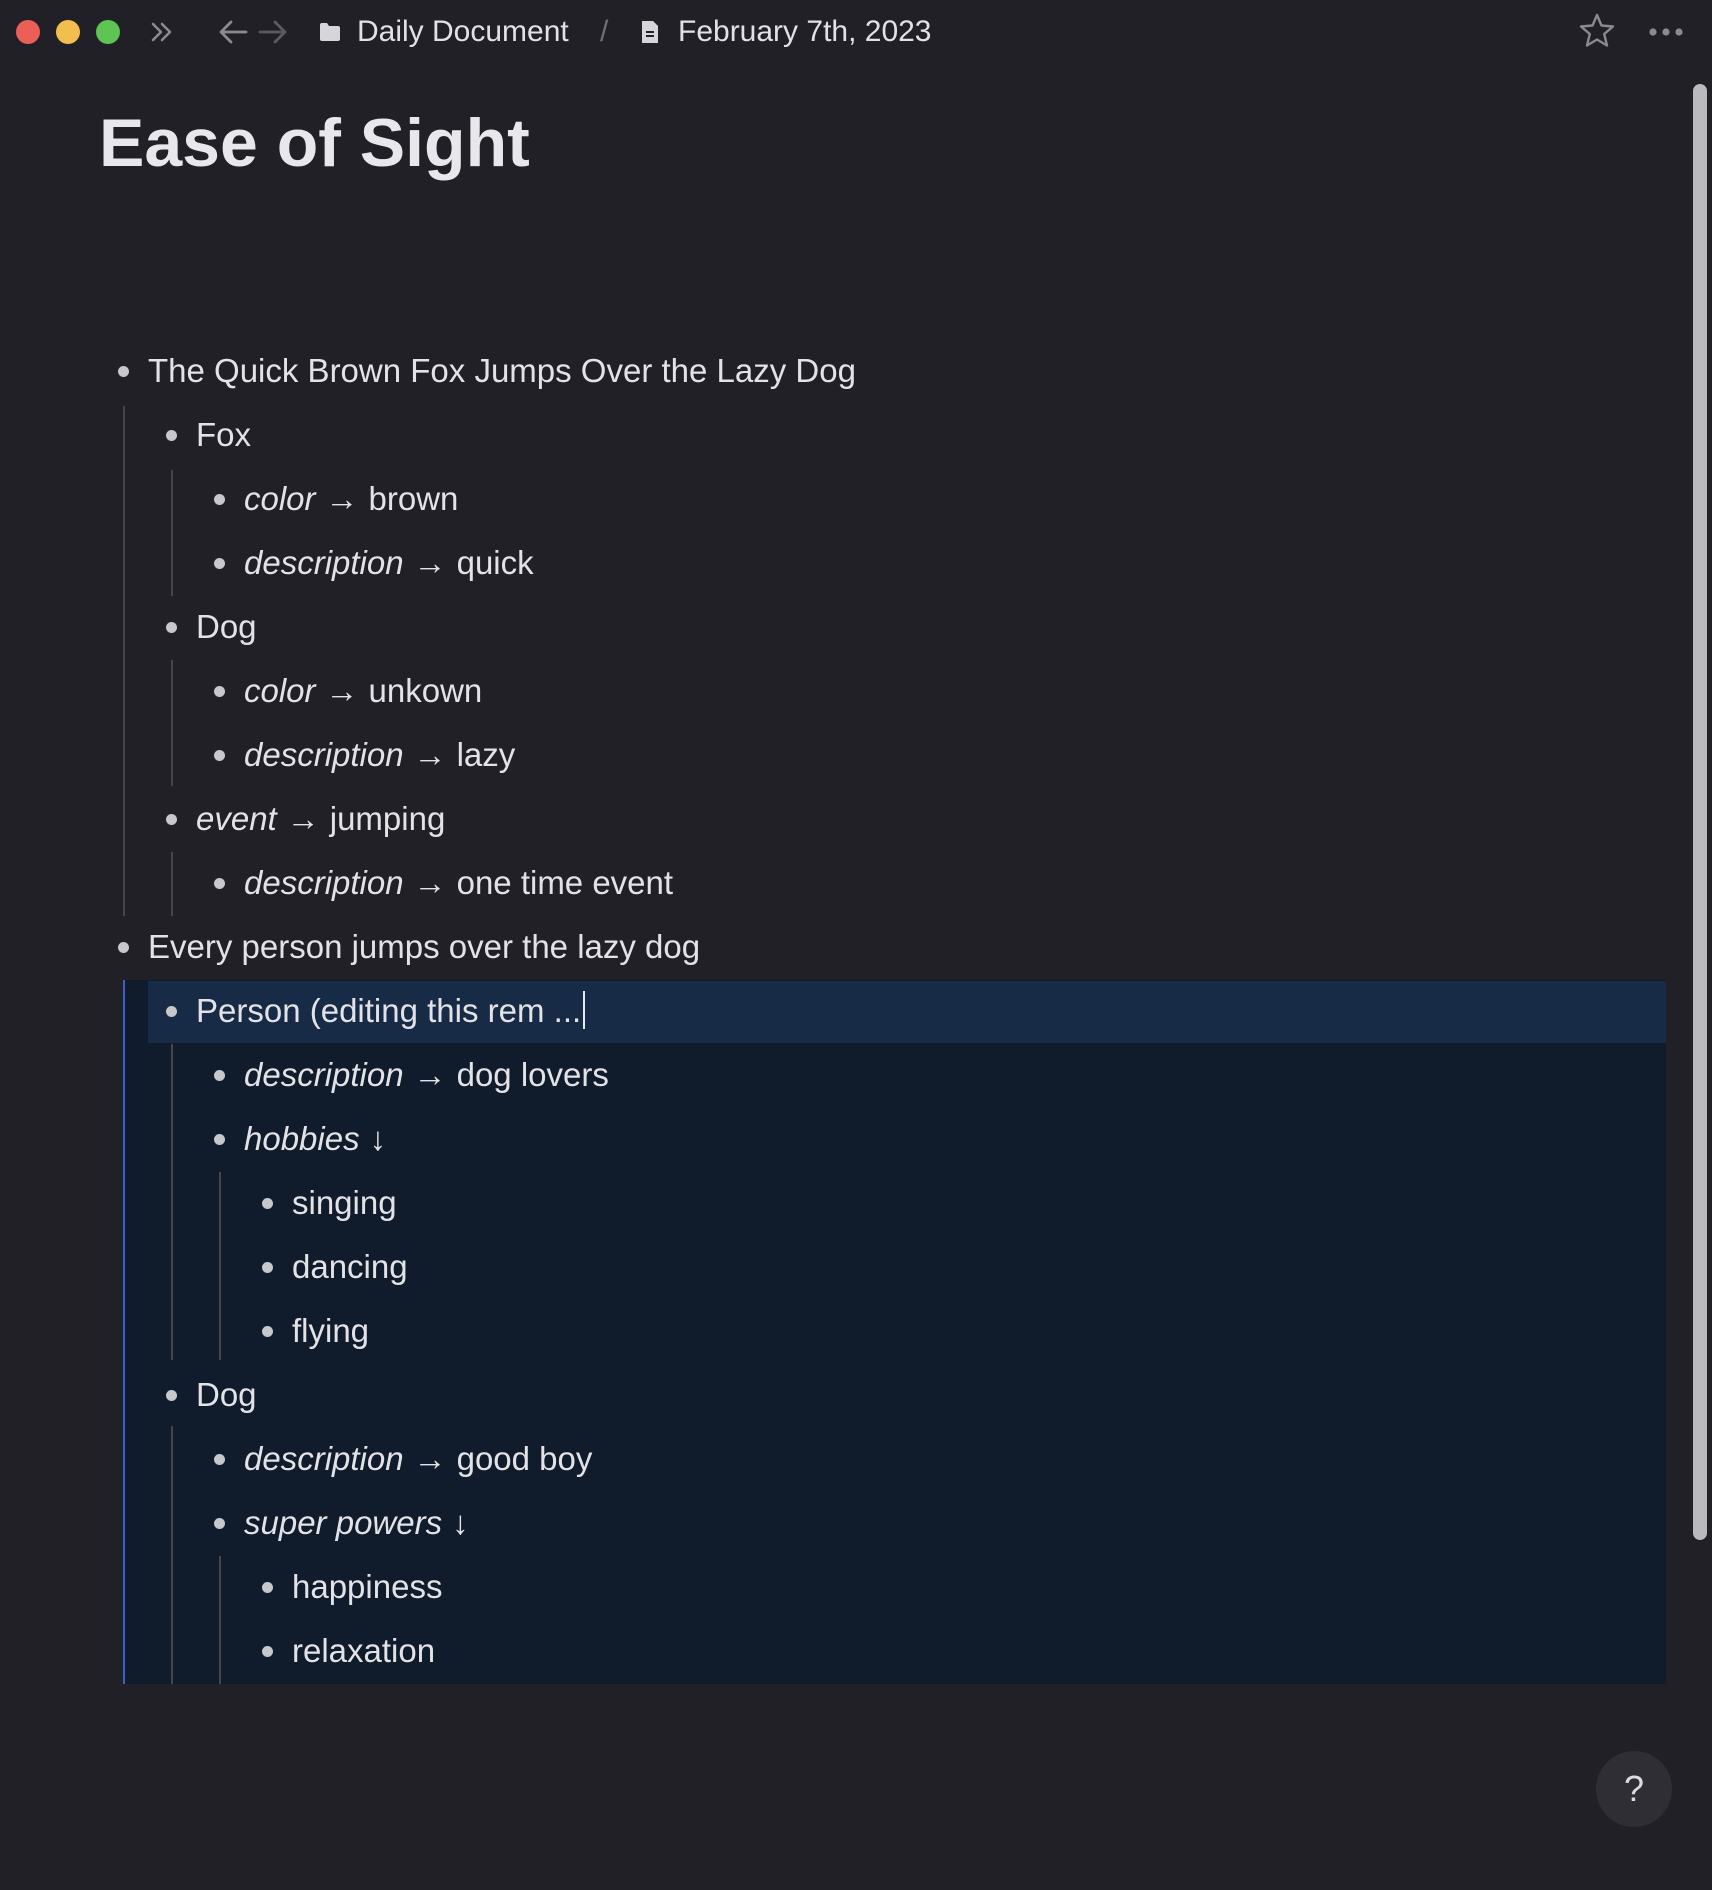 This screenshot has width=1712, height=1890. What do you see at coordinates (124, 1332) in the screenshot?
I see `focus-indent-guide` at bounding box center [124, 1332].